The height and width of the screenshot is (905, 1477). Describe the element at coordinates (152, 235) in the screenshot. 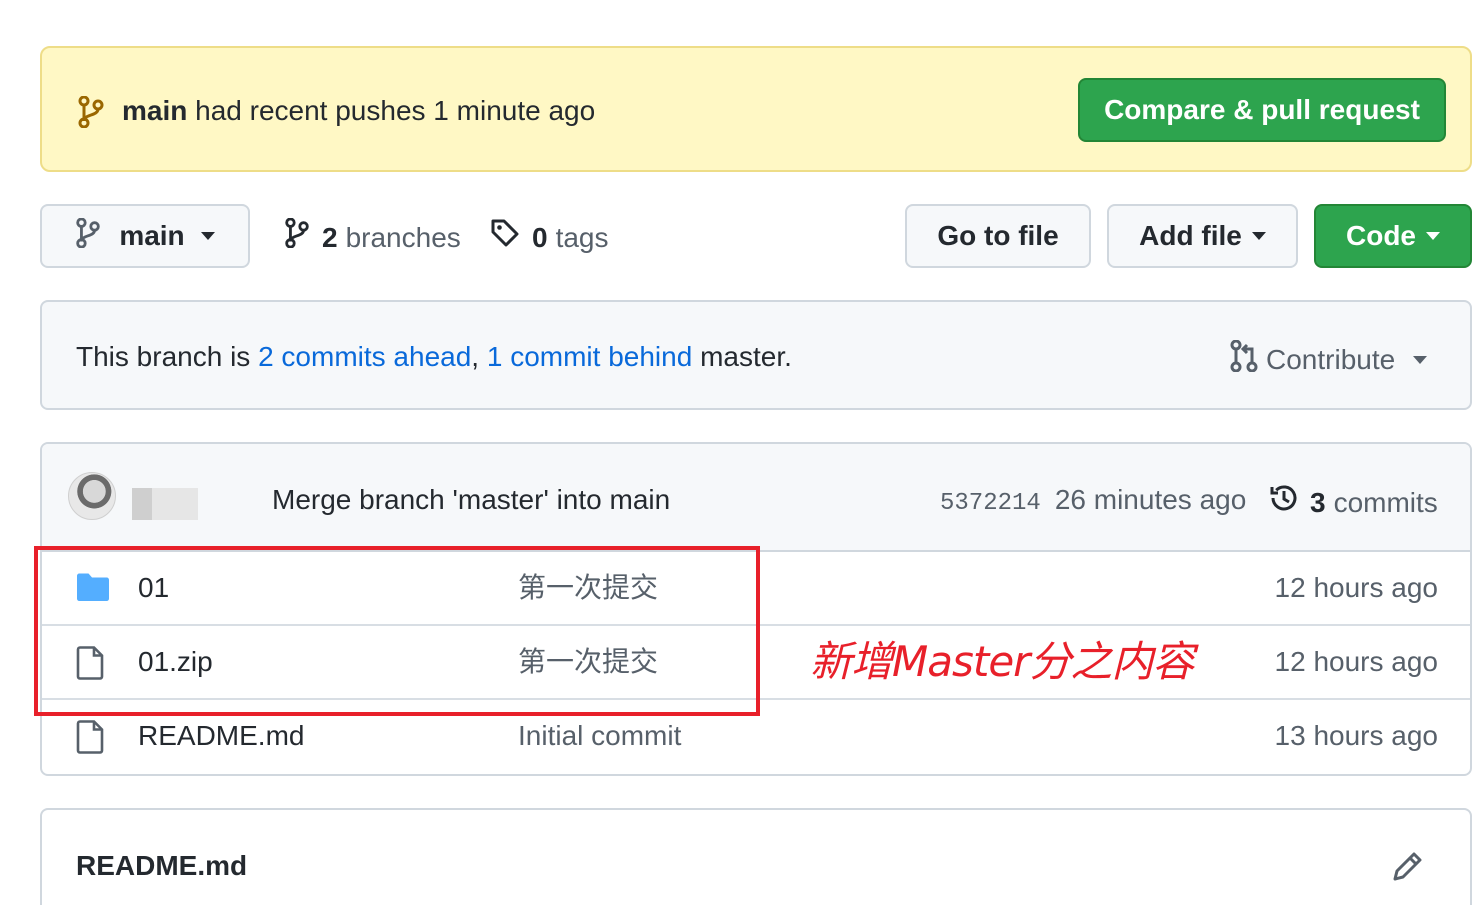

I see `branch-select-label: main` at that location.